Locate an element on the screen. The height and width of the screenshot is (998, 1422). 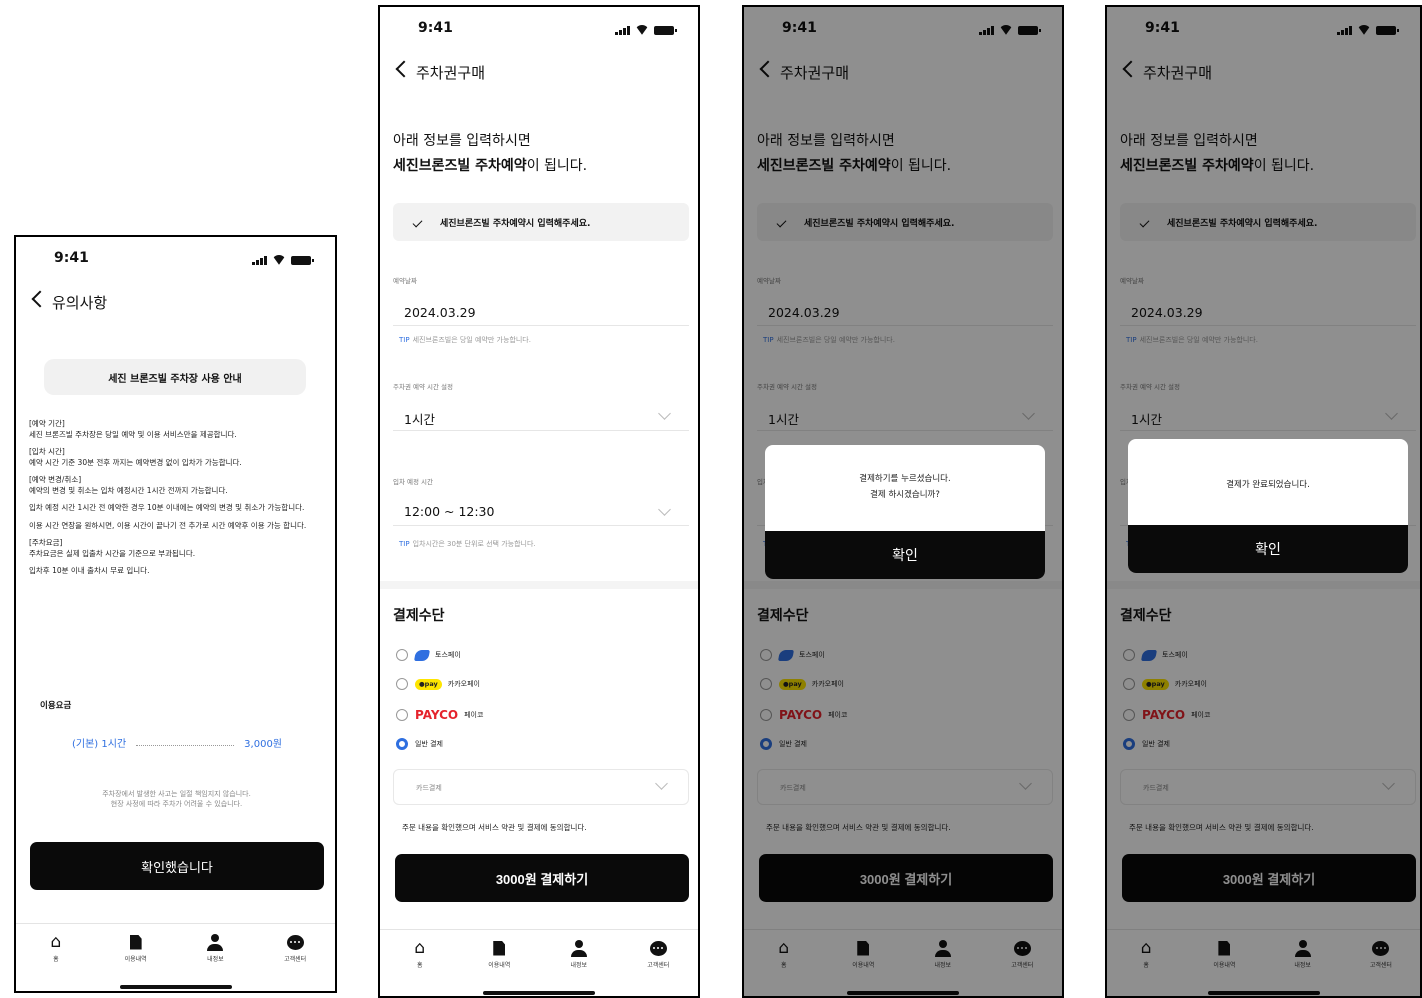
notice-section-body: 예약의 변경 및 취소는 입차 예정시간 1시간 전까지 가능합니다. is located at coordinates (128, 490).